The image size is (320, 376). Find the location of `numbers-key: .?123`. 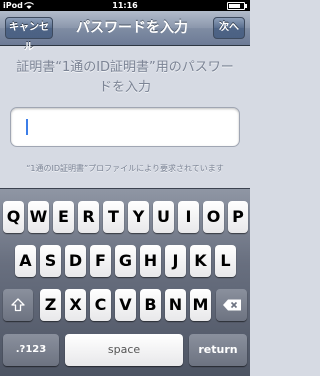

numbers-key: .?123 is located at coordinates (31, 350).